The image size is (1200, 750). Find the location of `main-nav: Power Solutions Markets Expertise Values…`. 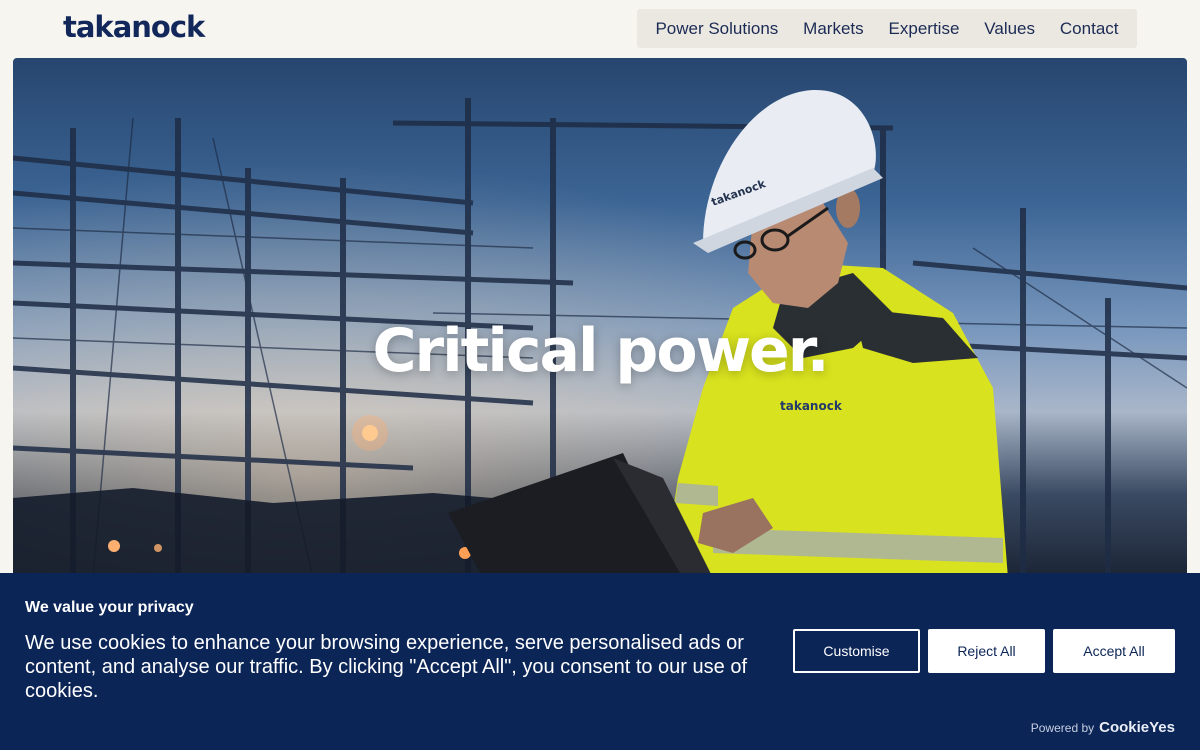

main-nav: Power Solutions Markets Expertise Values… is located at coordinates (887, 28).